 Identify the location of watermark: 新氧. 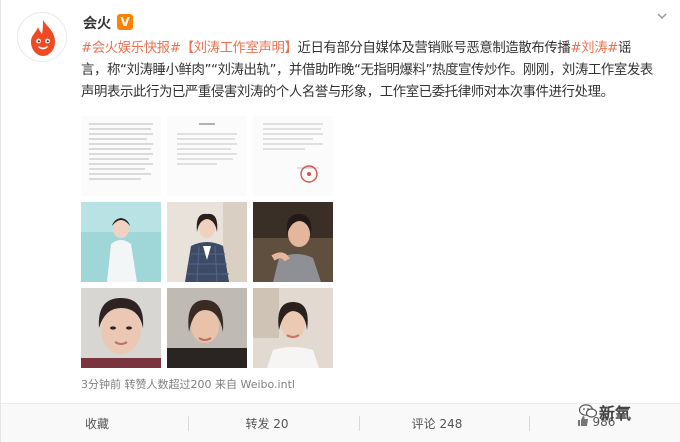
(615, 413).